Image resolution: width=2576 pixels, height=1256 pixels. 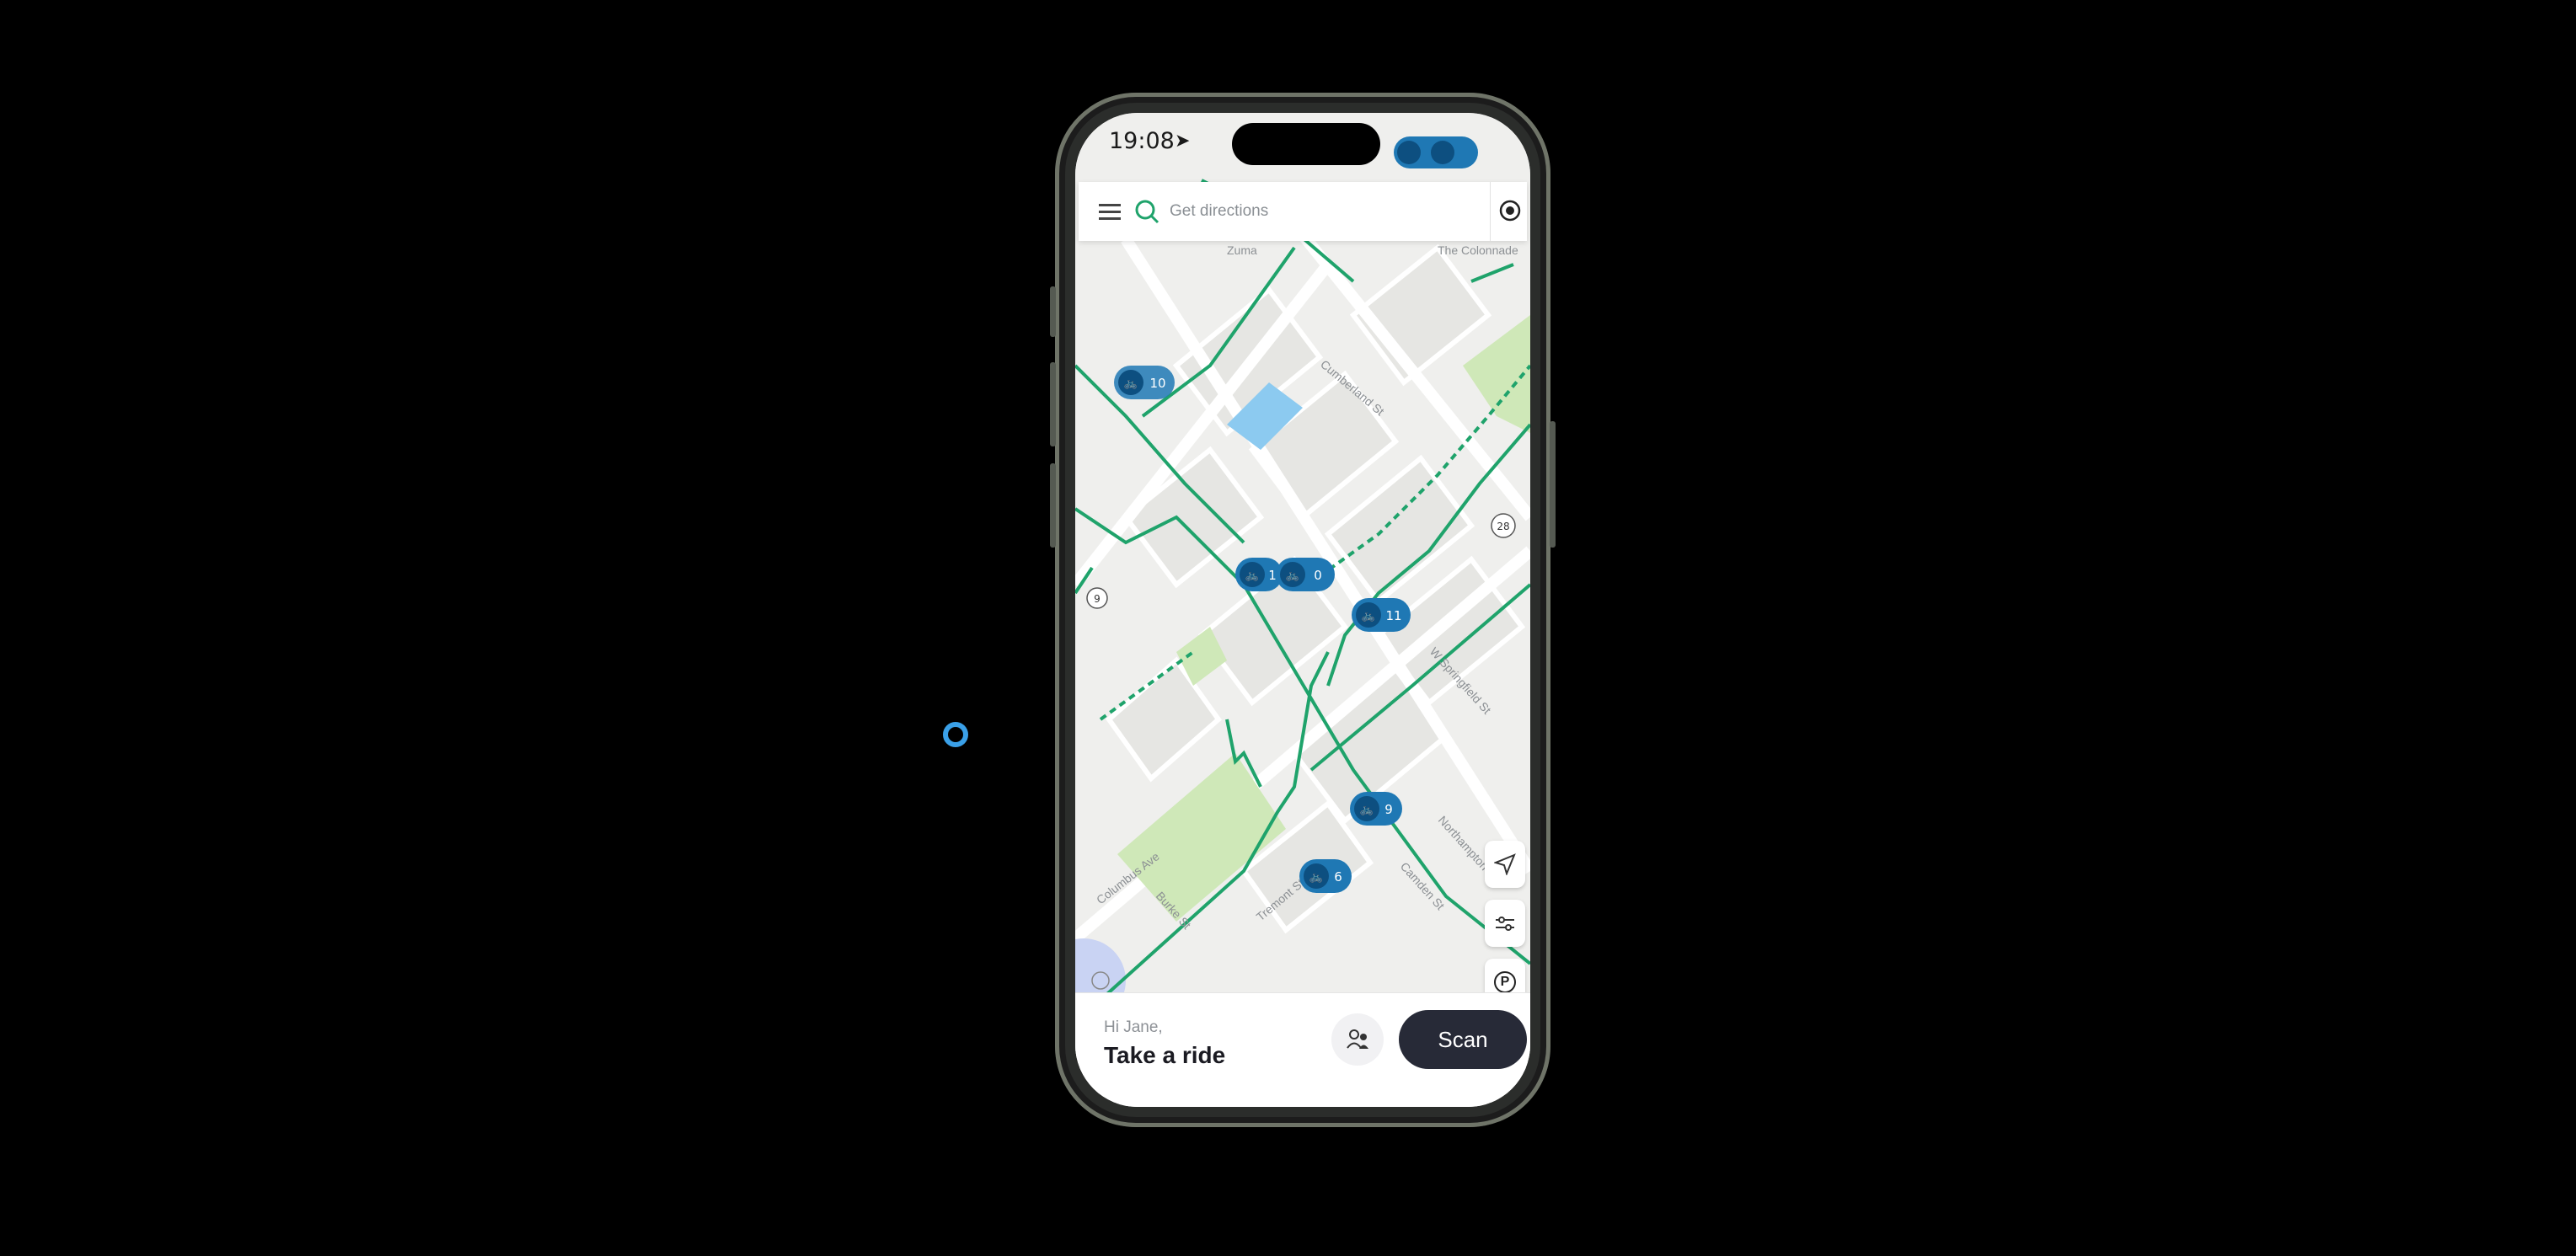 What do you see at coordinates (1318, 575) in the screenshot?
I see `station-count: 0` at bounding box center [1318, 575].